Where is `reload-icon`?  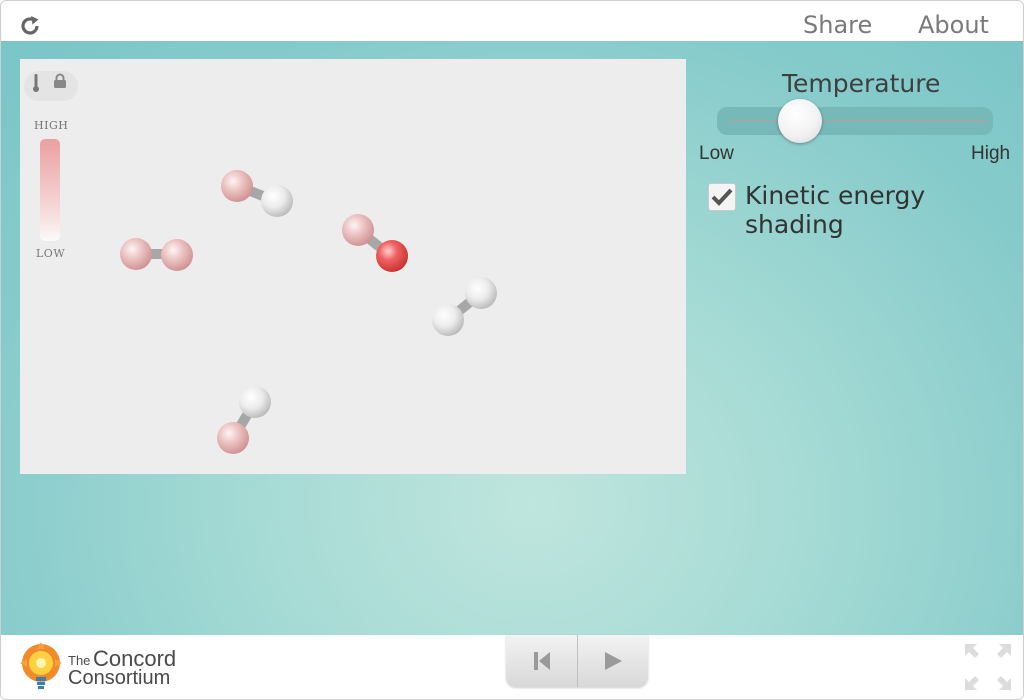 reload-icon is located at coordinates (30, 26).